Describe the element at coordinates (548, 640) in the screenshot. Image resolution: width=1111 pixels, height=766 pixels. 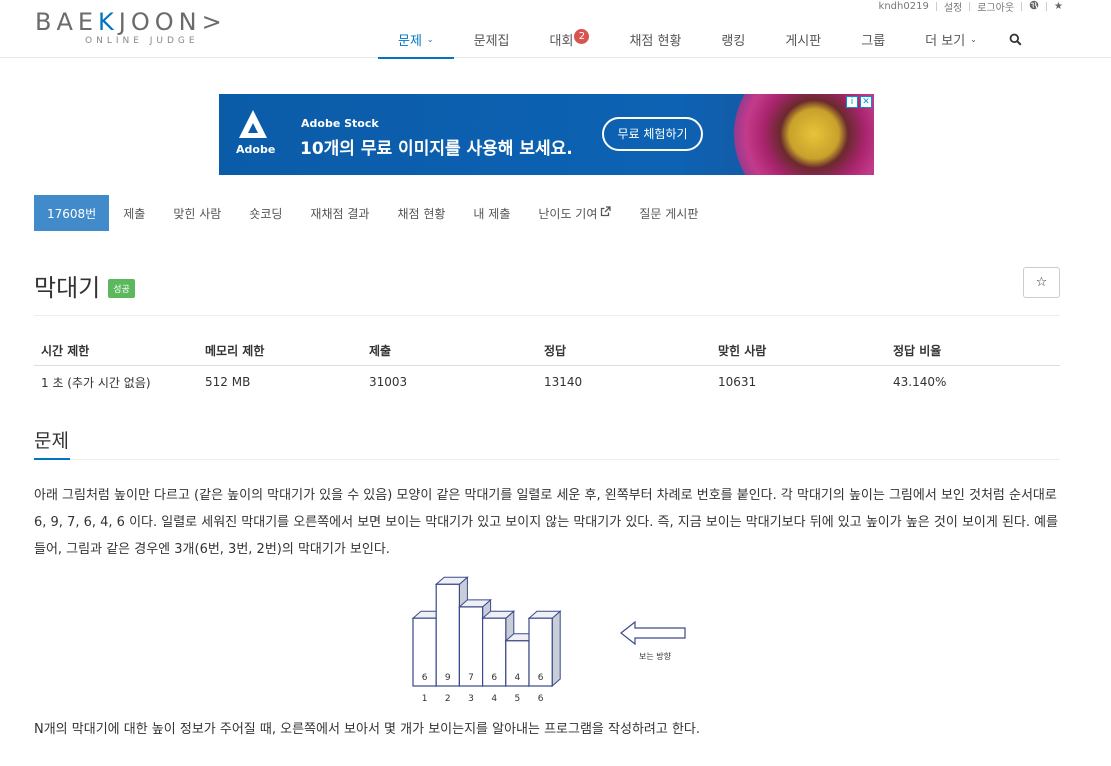
I see `bar-figure: 6 1 9 2 7 3 6 4 4 5 6 6 보는 방향` at that location.